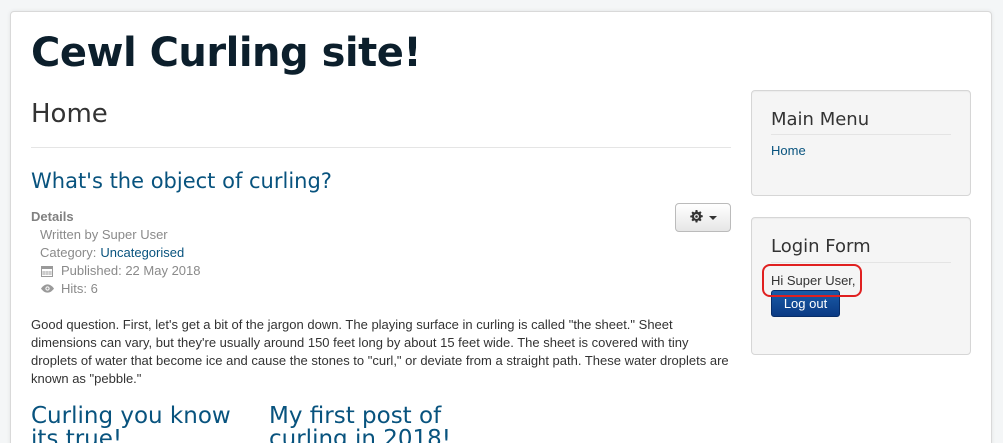 This screenshot has width=1003, height=443. I want to click on published-text: Published: 22 May 2018, so click(131, 270).